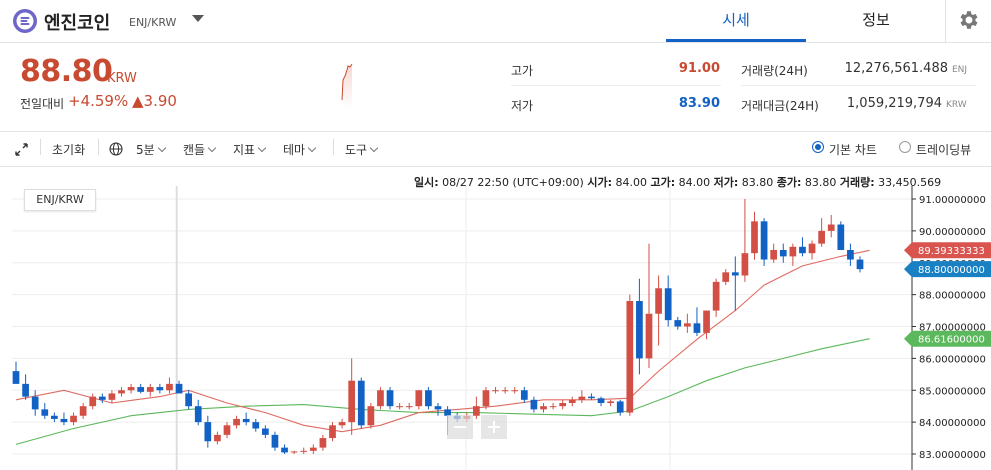 This screenshot has height=470, width=991. I want to click on y-tick-label: 88.00000000, so click(952, 296).